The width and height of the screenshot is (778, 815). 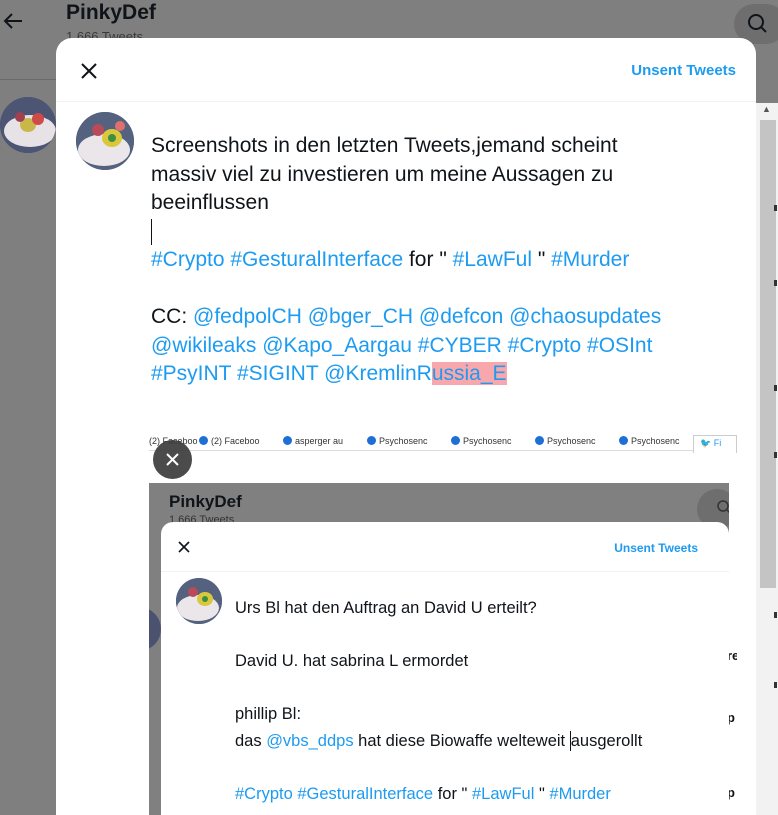 I want to click on inner-modal-header: Unsent Tweets, so click(x=445, y=547).